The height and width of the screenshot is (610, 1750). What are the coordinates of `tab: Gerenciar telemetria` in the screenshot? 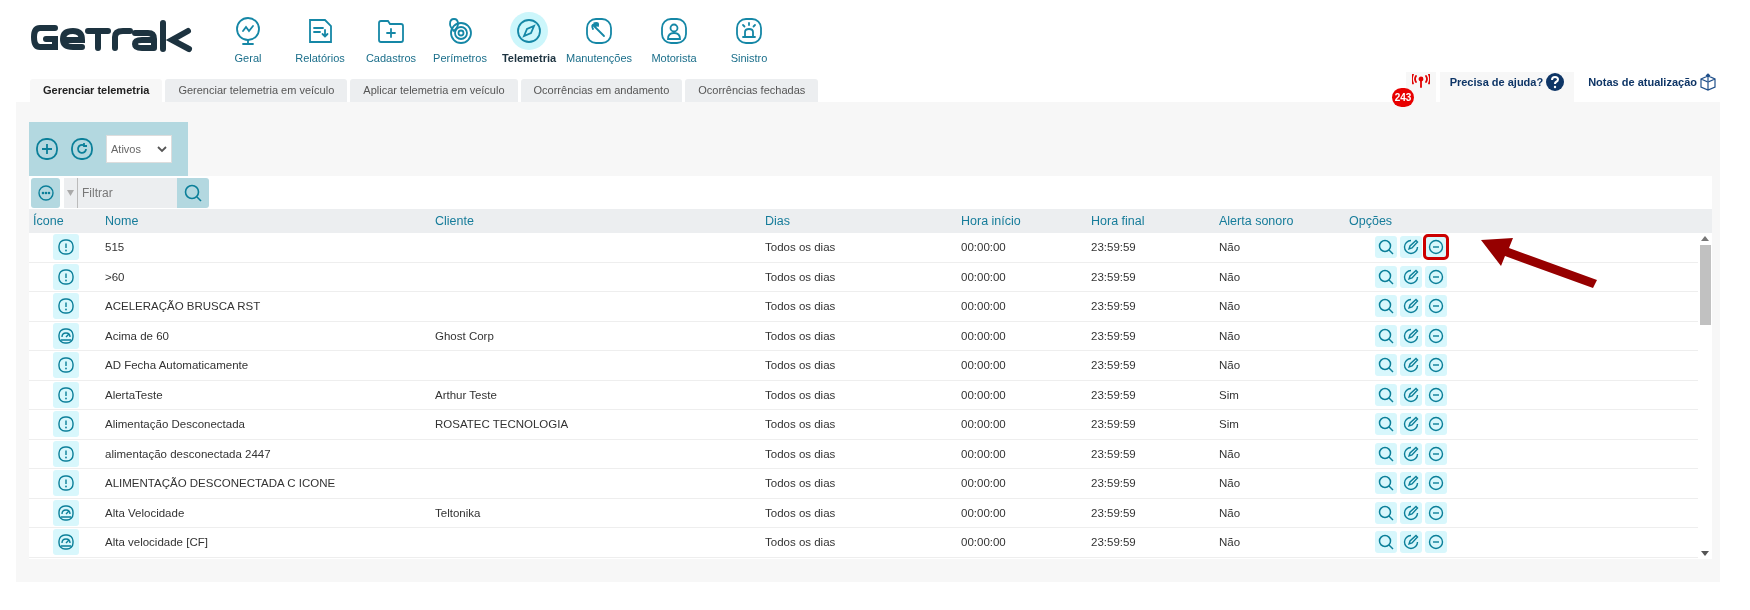 It's located at (96, 90).